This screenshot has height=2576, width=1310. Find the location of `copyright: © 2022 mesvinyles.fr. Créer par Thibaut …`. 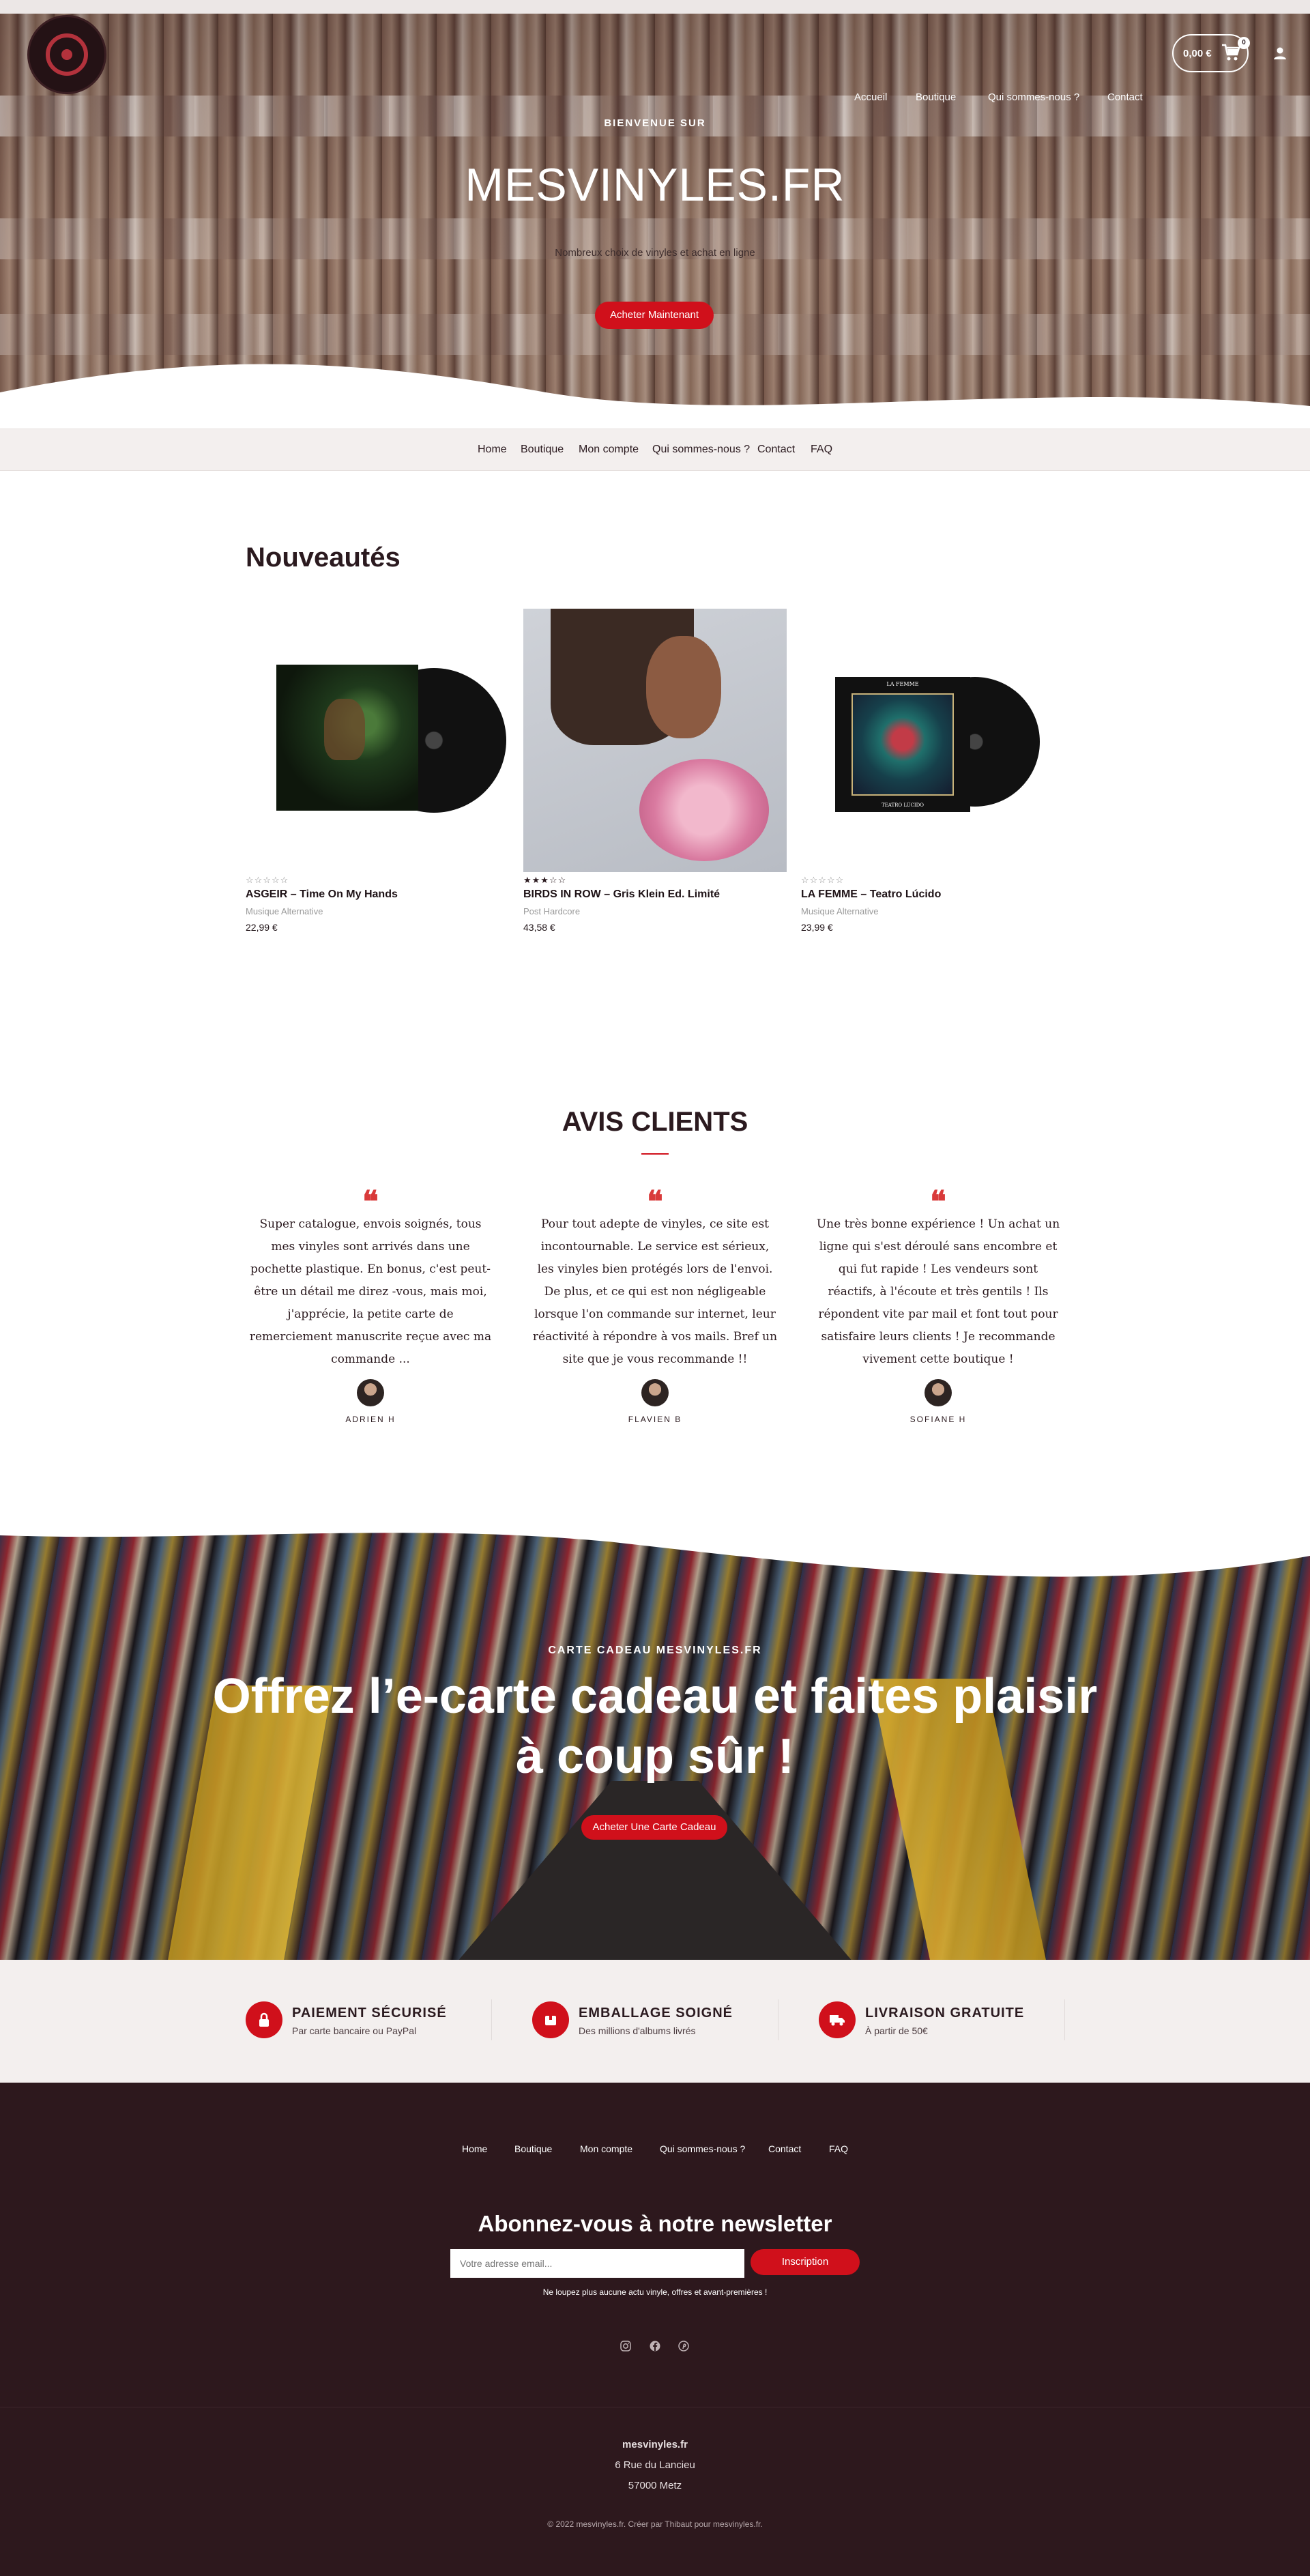

copyright: © 2022 mesvinyles.fr. Créer par Thibaut … is located at coordinates (655, 2524).